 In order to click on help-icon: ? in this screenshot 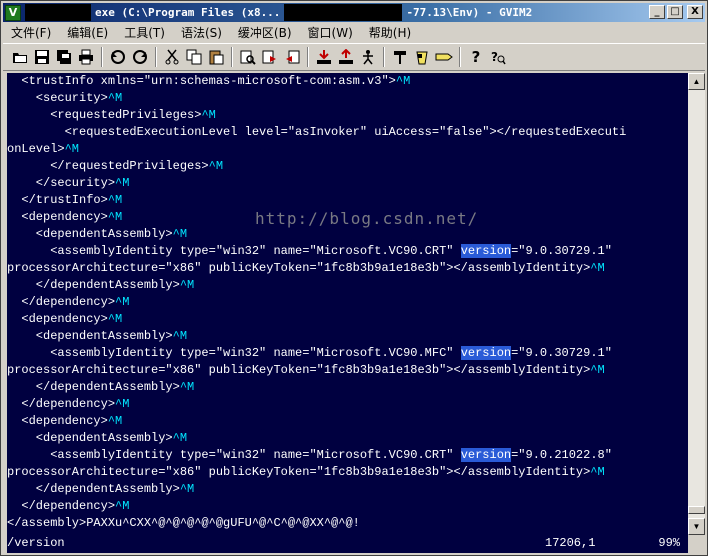, I will do `click(476, 57)`.